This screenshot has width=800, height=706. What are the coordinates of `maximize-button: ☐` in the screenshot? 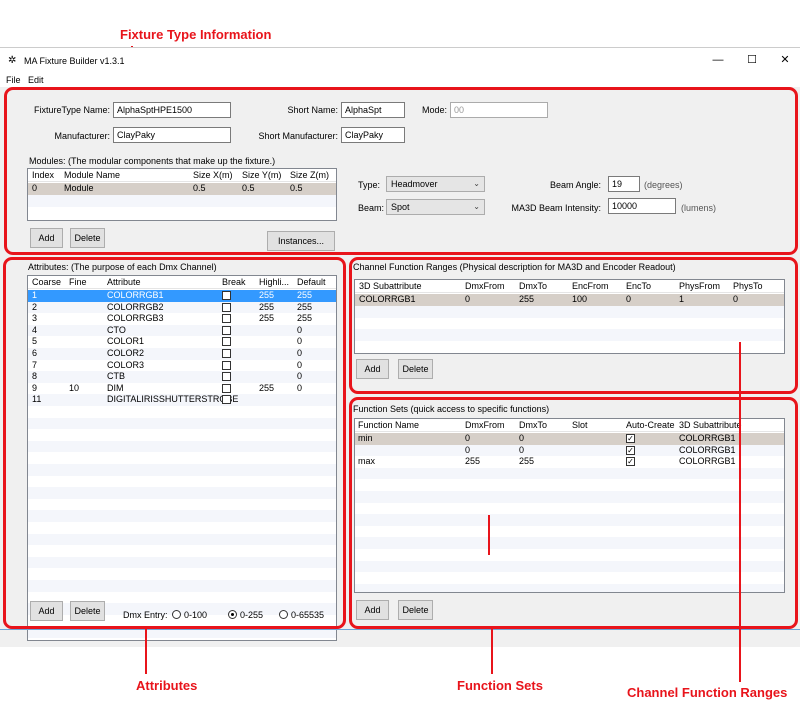 It's located at (752, 60).